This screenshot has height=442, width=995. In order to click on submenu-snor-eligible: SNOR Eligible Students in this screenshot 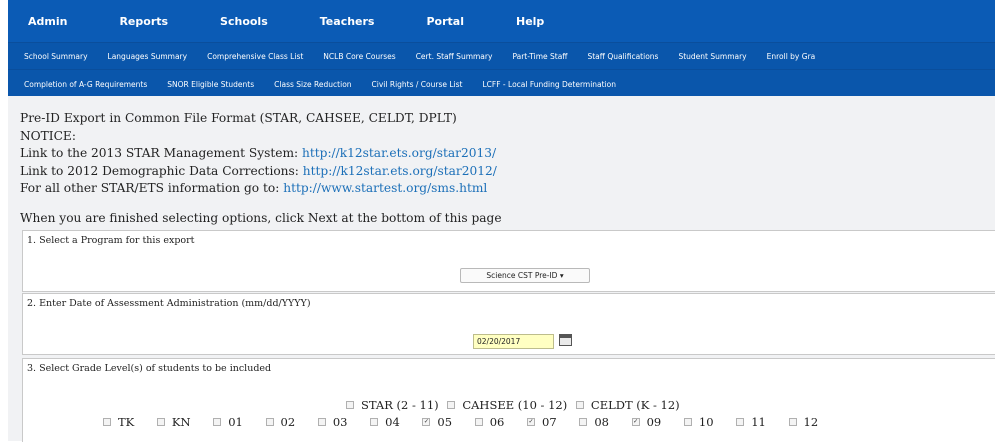, I will do `click(210, 84)`.